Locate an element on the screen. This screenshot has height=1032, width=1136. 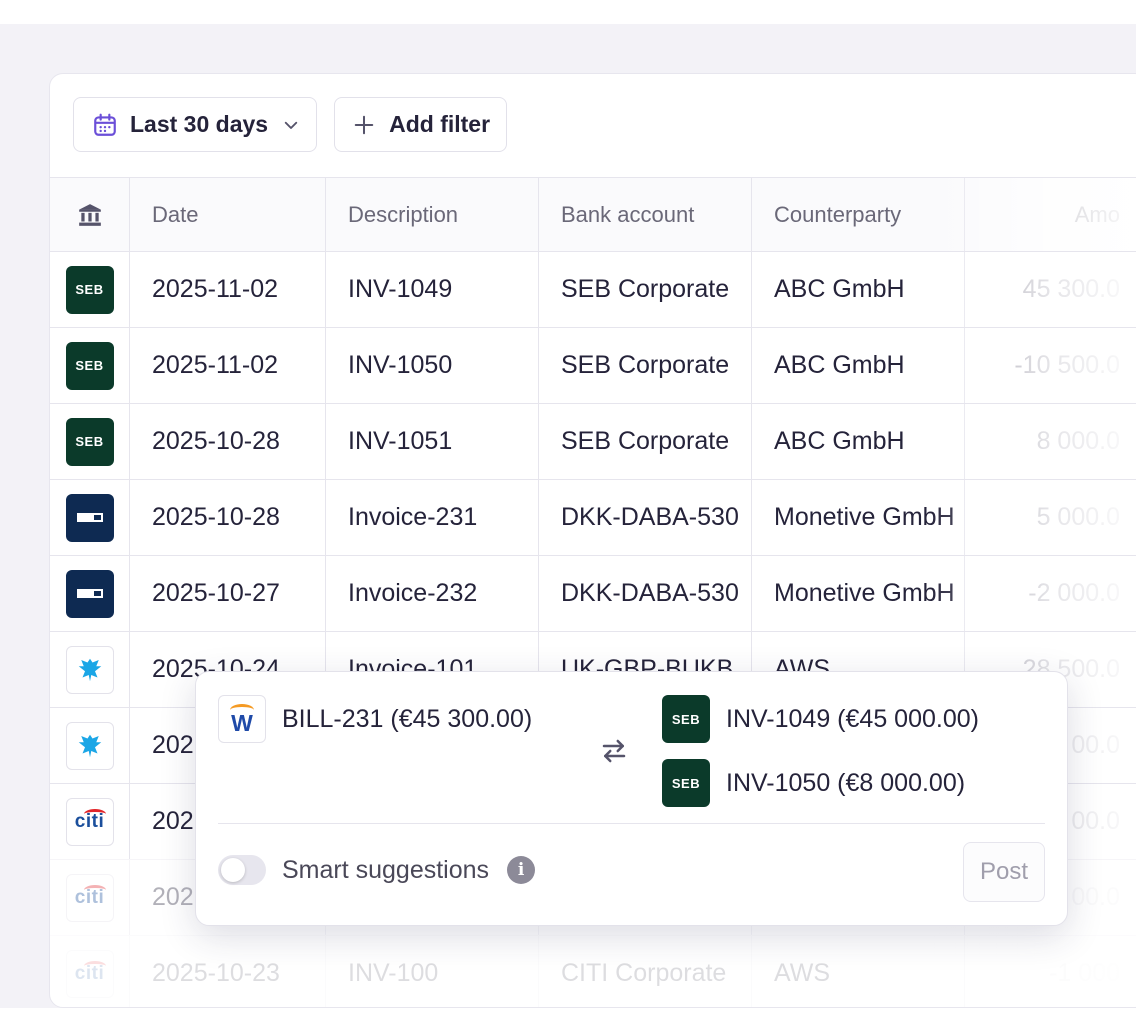
matched-invoice-item: SEB INV-1050 (€8 000.00) is located at coordinates (820, 783).